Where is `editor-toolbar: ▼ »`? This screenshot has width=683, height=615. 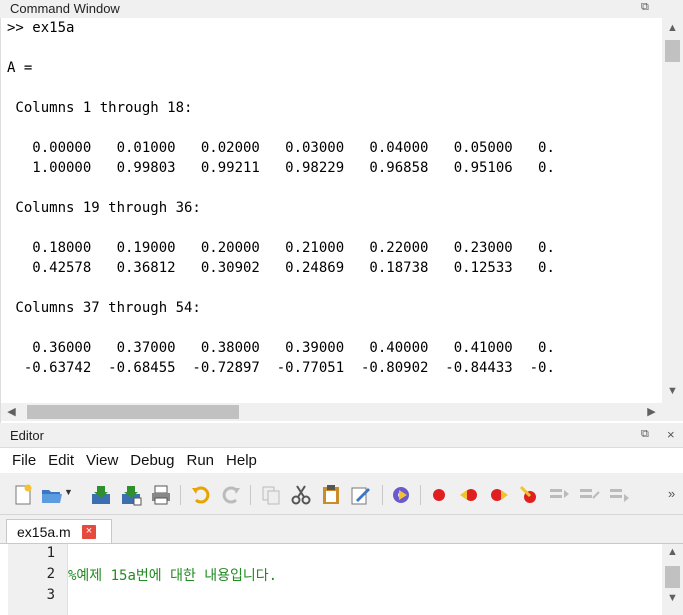
editor-toolbar: ▼ » is located at coordinates (341, 494).